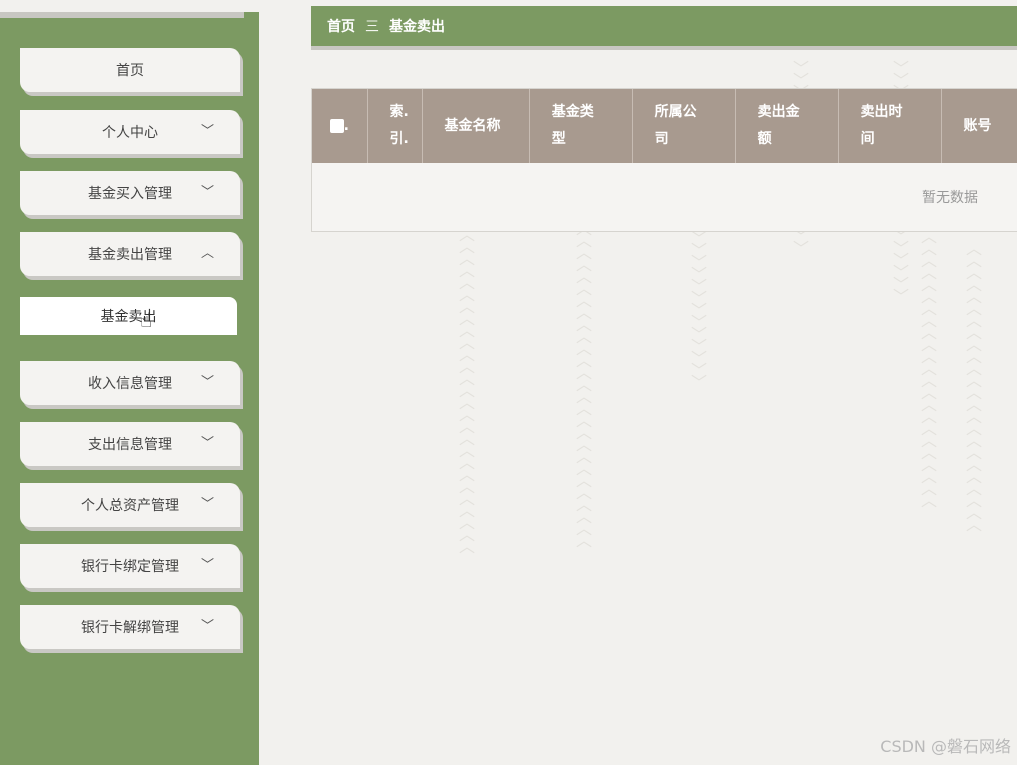  I want to click on column-header-account: 账号, so click(979, 126).